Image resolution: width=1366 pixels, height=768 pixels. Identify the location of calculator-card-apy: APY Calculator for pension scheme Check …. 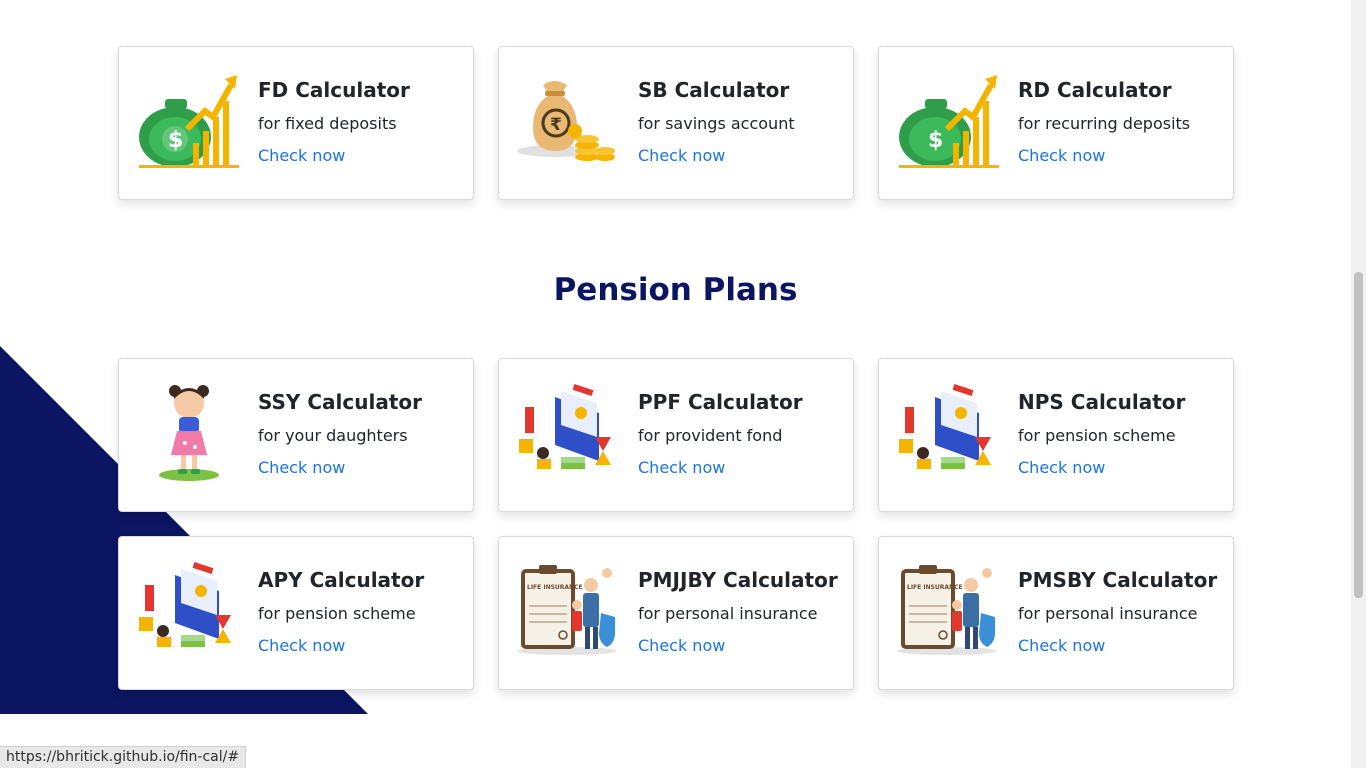
(296, 613).